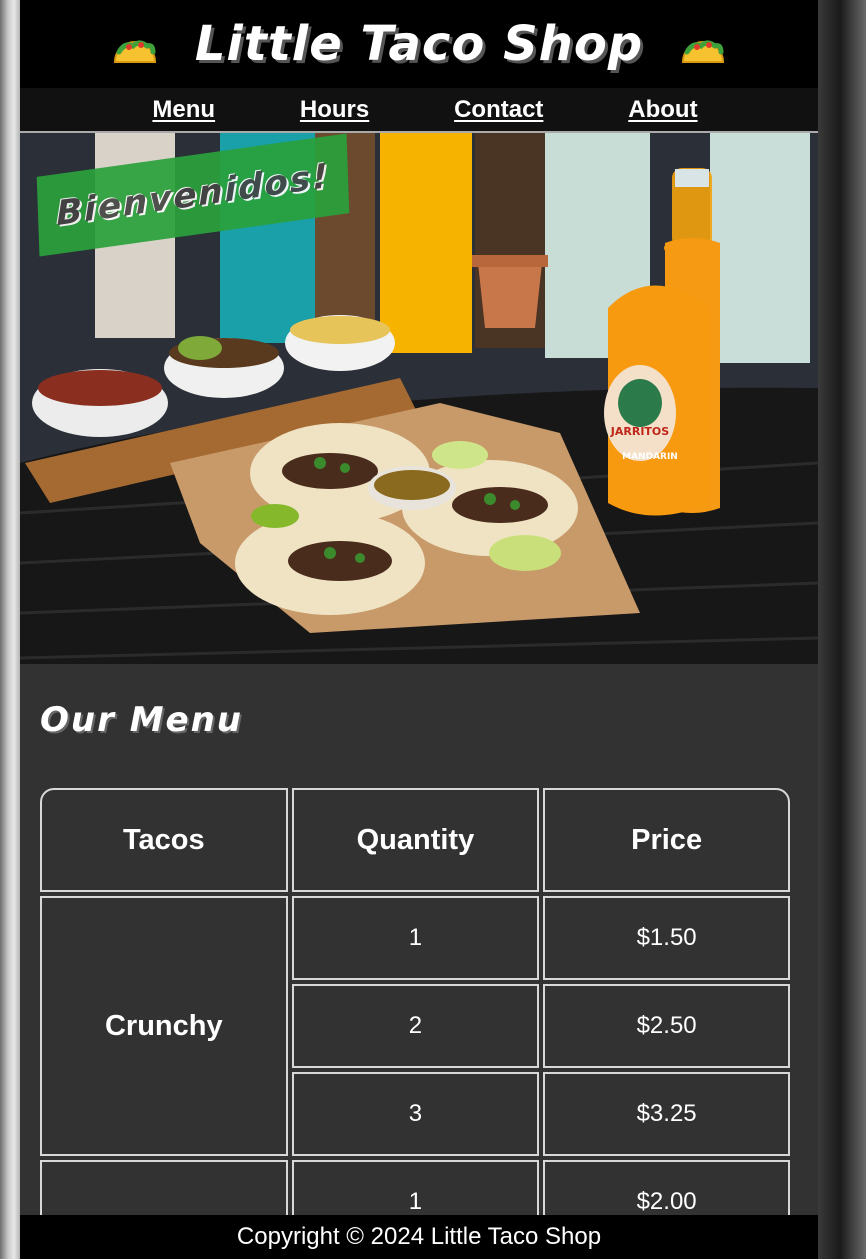 This screenshot has width=866, height=1259. Describe the element at coordinates (415, 938) in the screenshot. I see `quantity-cell: 1` at that location.